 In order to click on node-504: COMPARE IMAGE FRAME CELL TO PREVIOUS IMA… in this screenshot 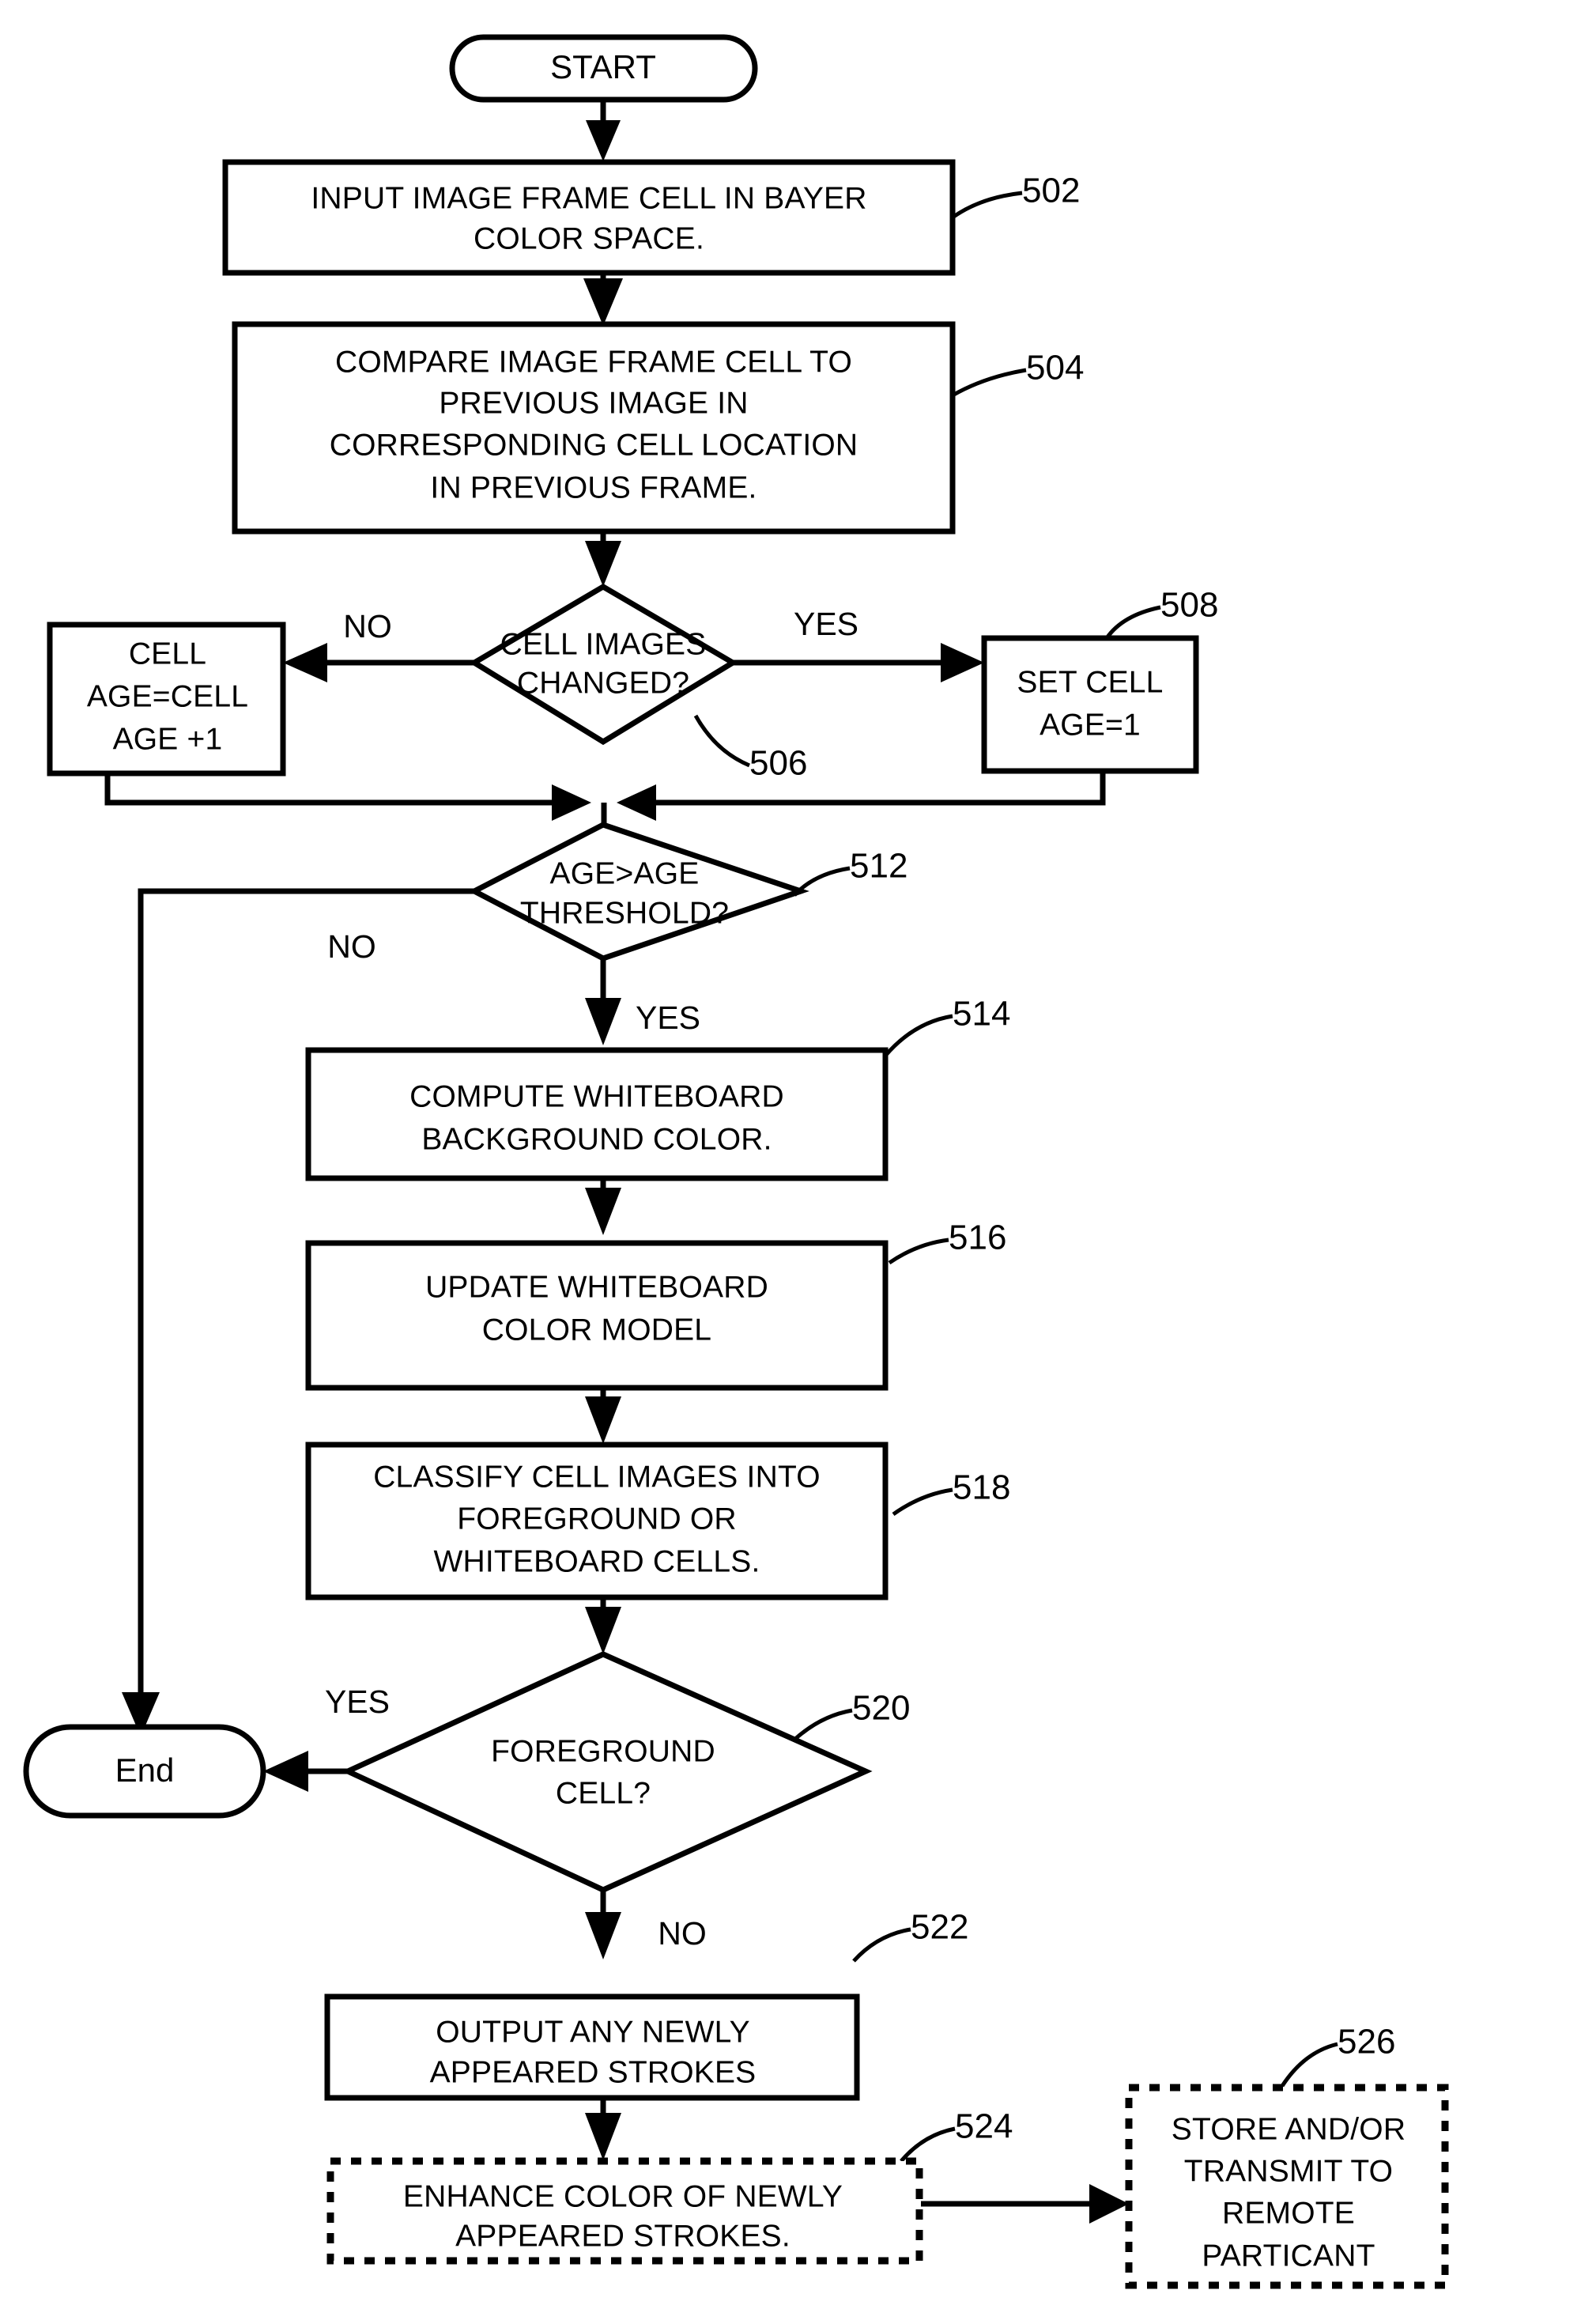, I will do `click(658, 428)`.